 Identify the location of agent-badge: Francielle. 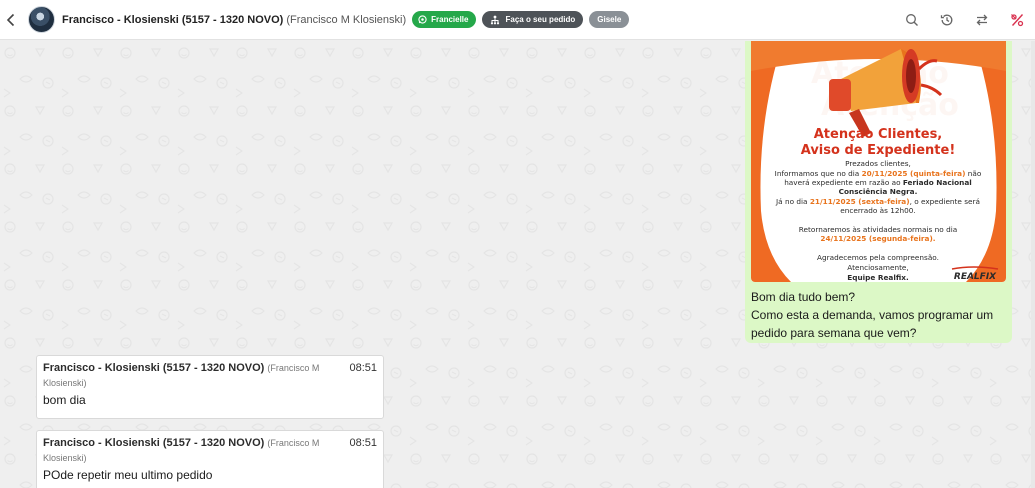
(444, 19).